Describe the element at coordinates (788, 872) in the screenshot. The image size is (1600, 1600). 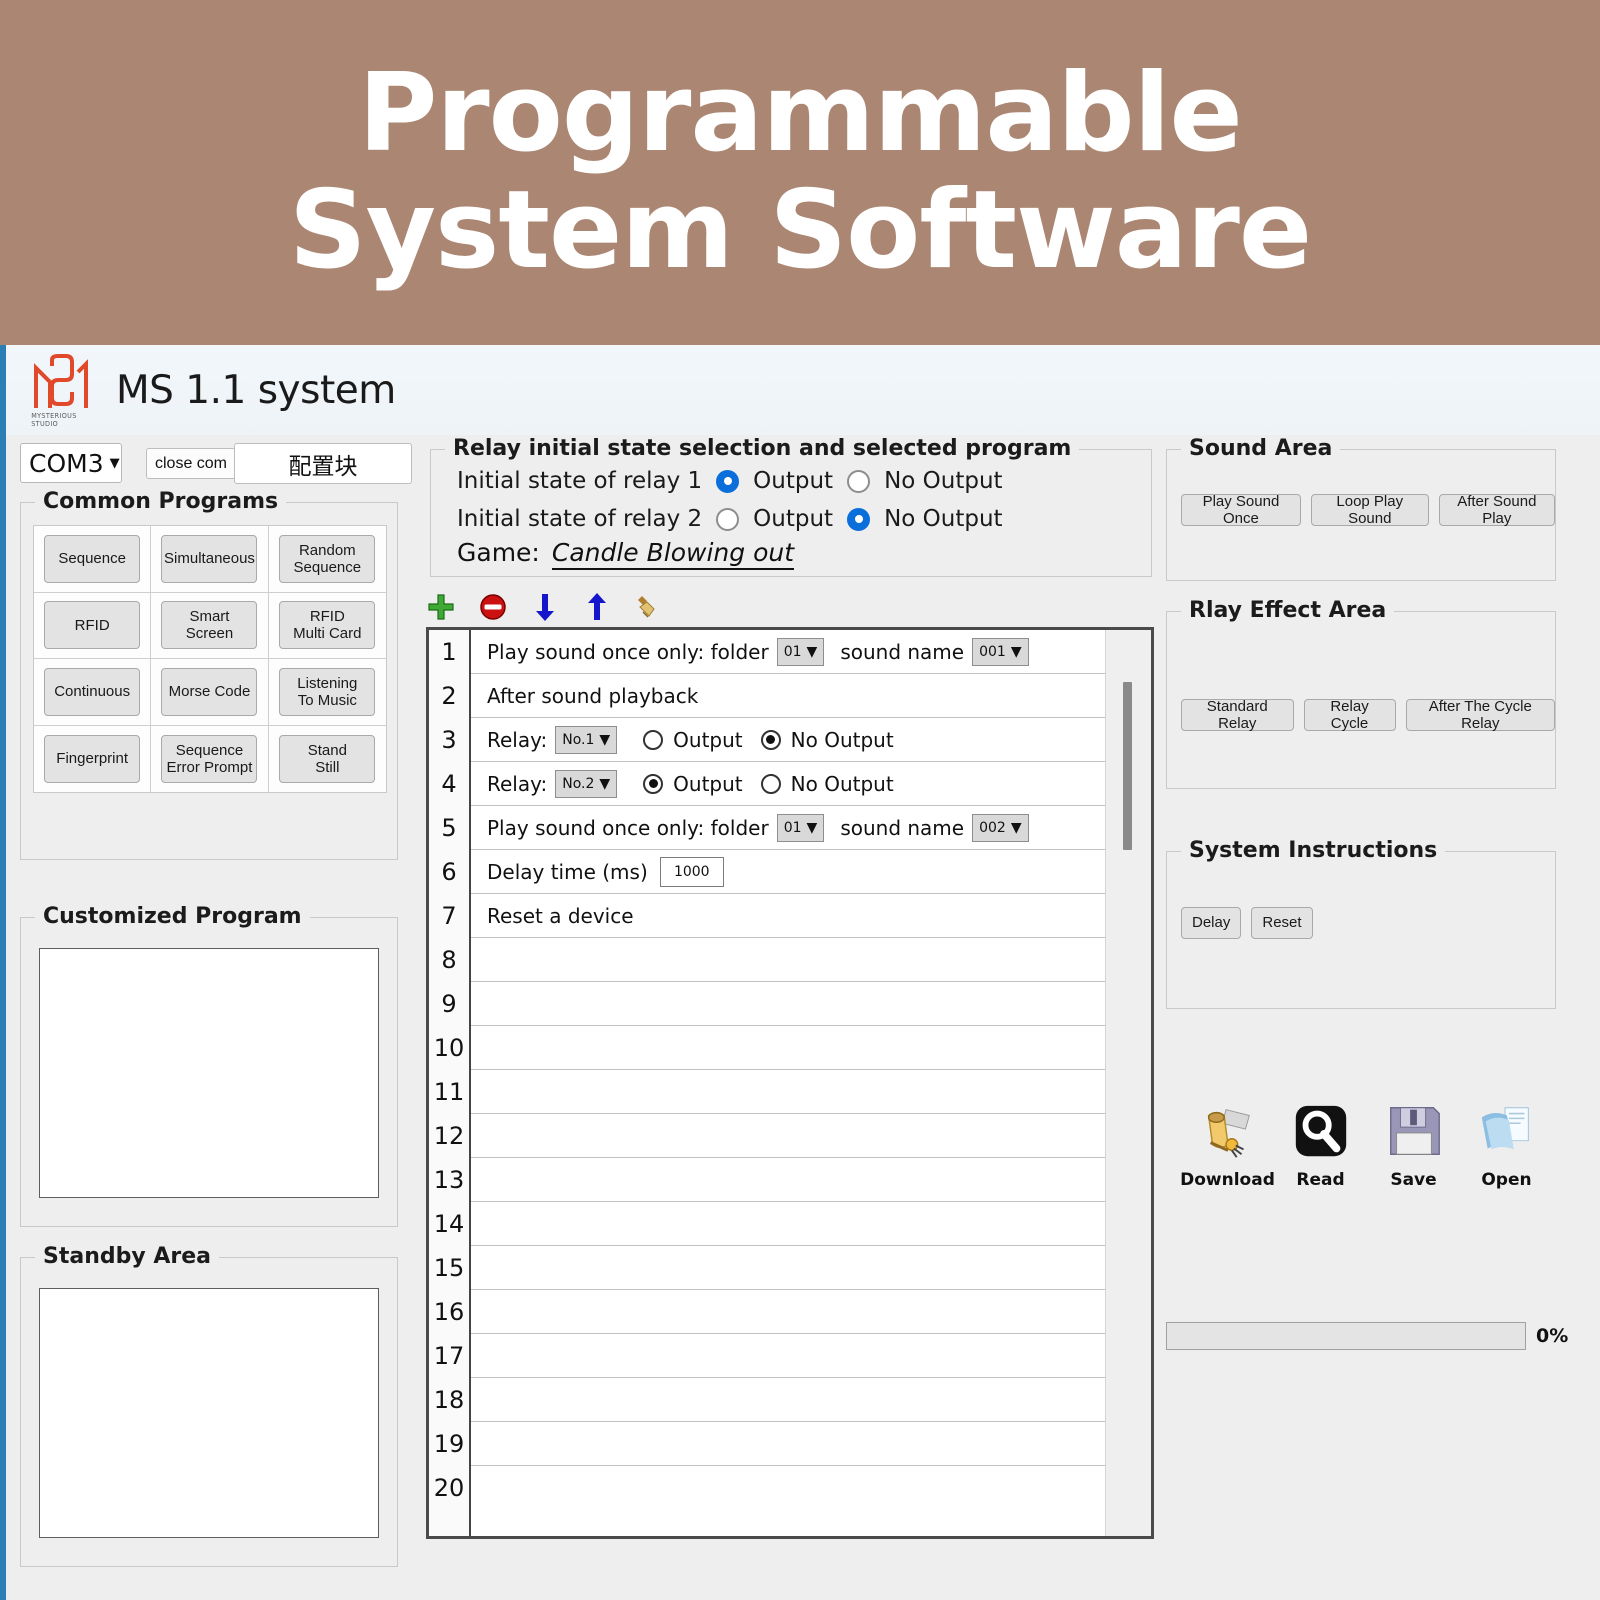
I see `program-row: Delay time (ms) 1000` at that location.